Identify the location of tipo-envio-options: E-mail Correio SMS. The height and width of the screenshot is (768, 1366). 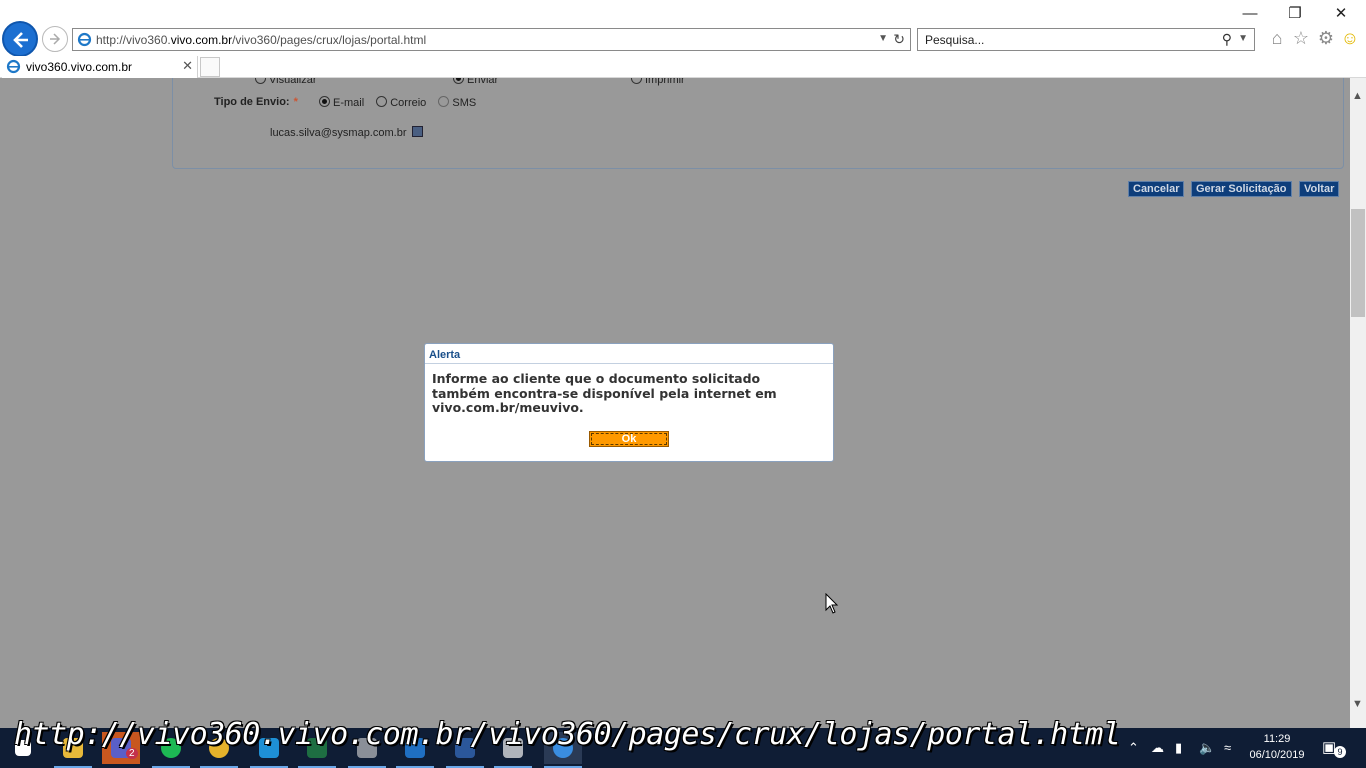
(402, 102).